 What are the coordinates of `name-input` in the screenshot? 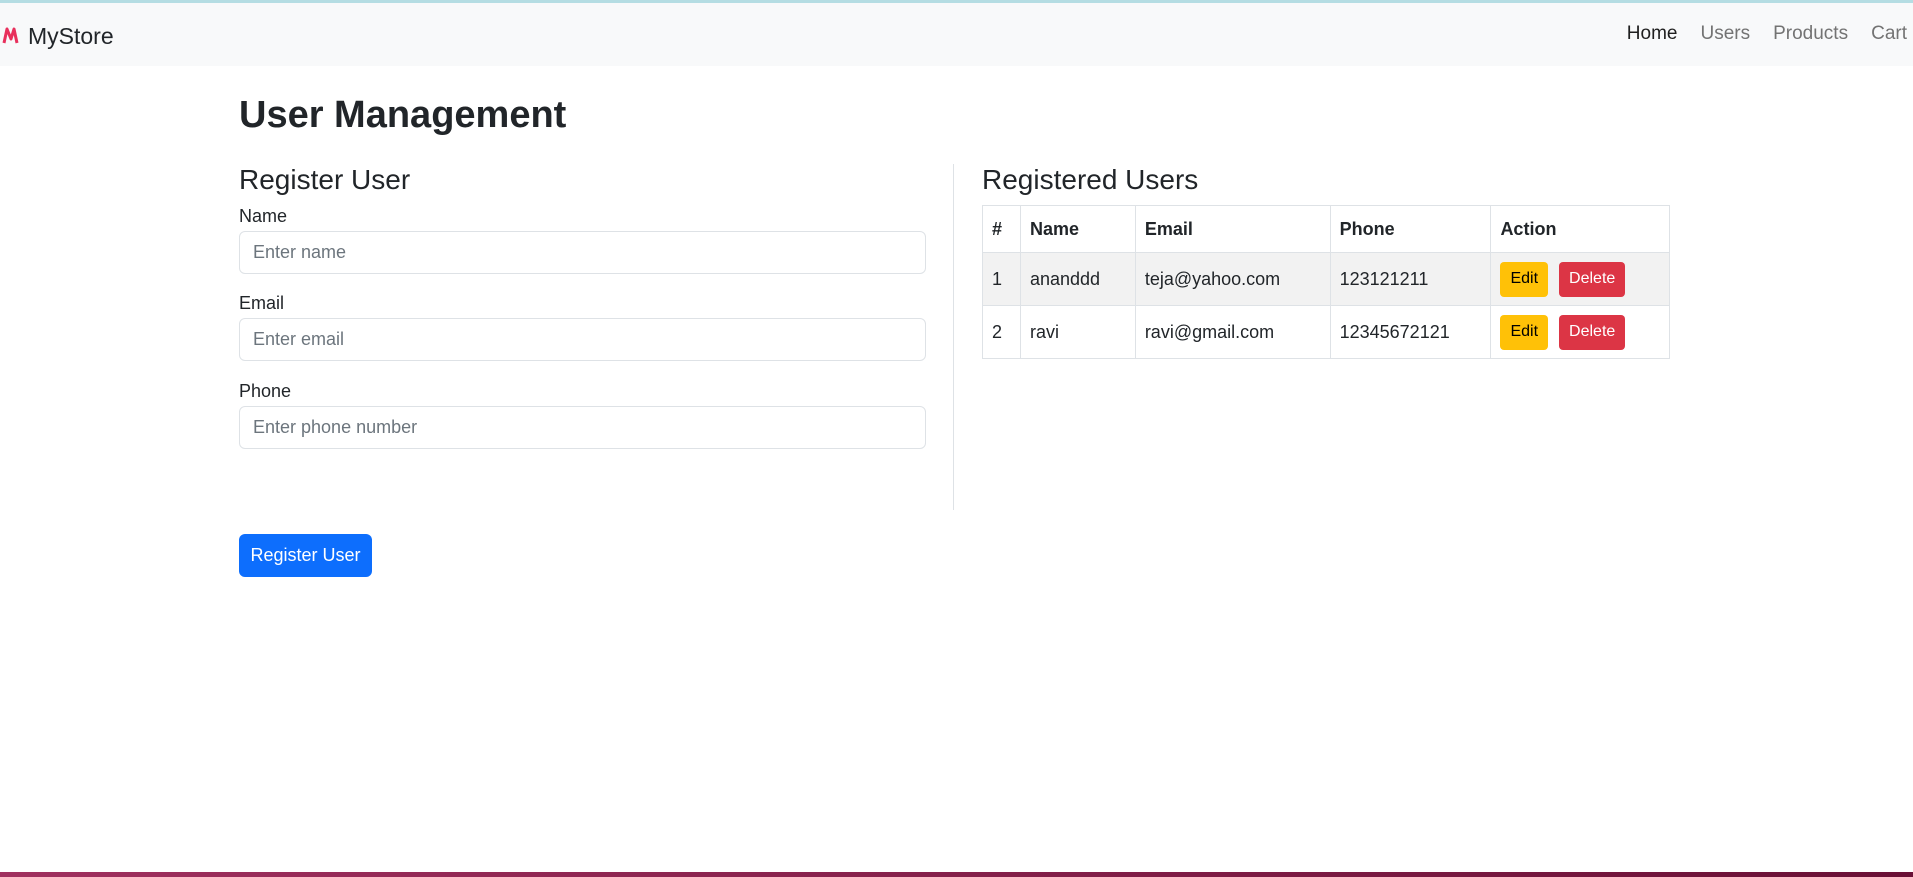 It's located at (582, 252).